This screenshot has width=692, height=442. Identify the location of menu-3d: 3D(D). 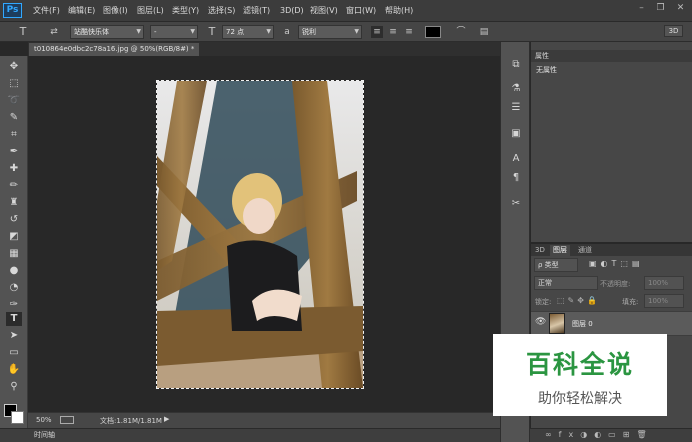
(292, 11).